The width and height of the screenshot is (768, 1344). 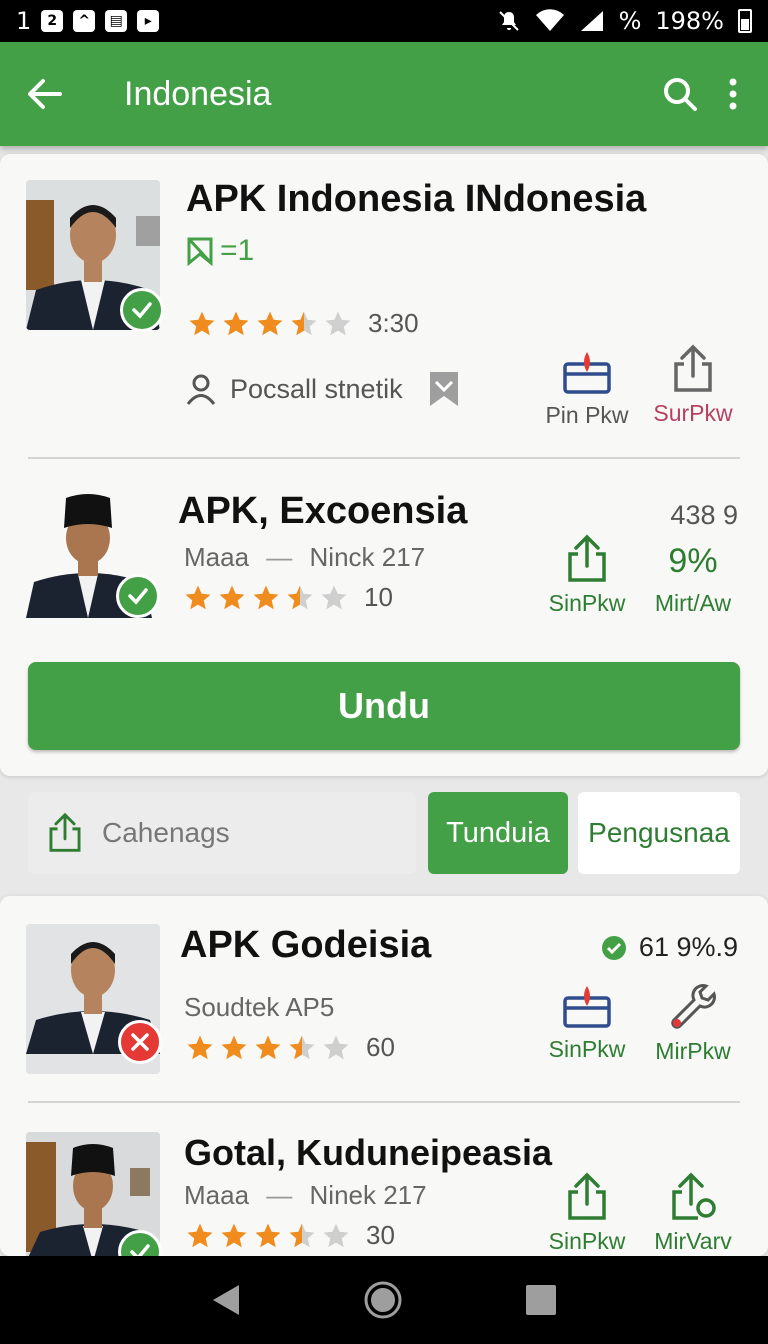 What do you see at coordinates (541, 1300) in the screenshot?
I see `nav-recents-icon` at bounding box center [541, 1300].